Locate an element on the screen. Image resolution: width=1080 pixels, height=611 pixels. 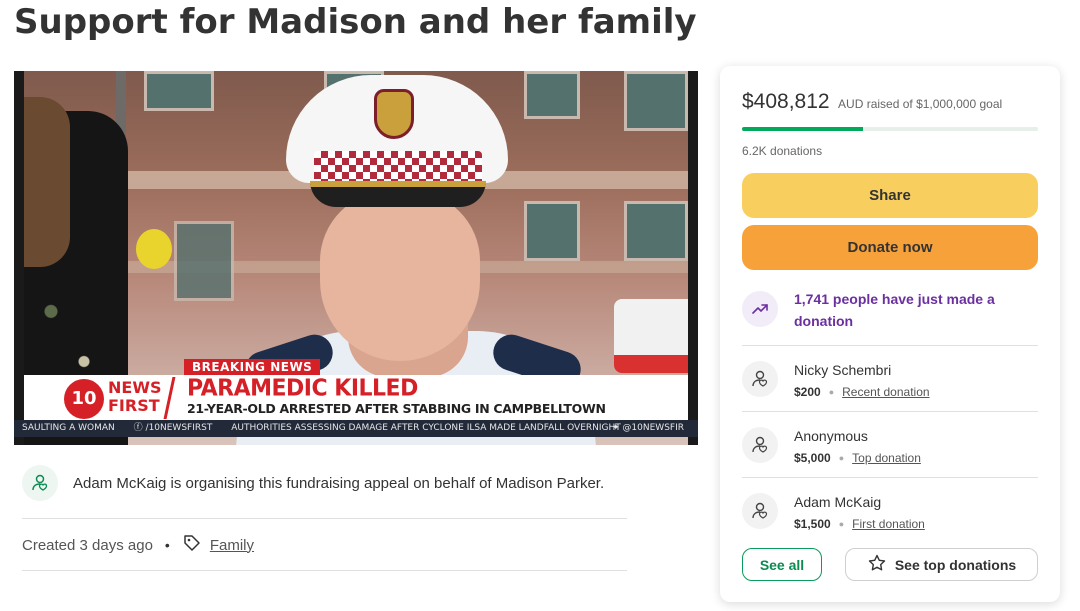
donor-amount: $200 is located at coordinates (807, 392).